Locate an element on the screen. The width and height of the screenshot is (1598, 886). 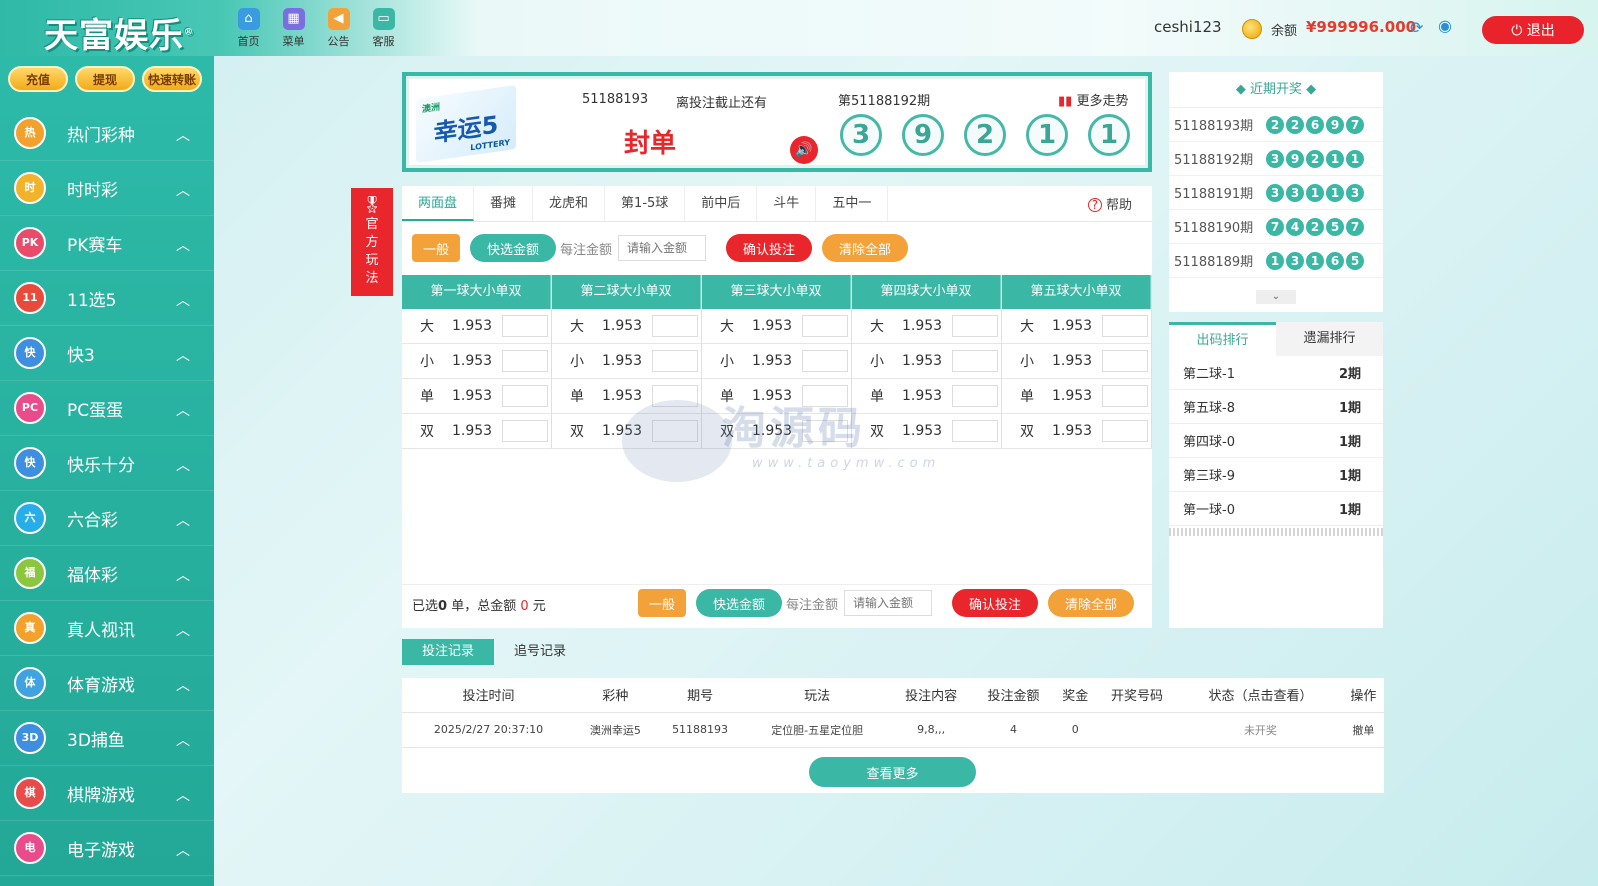
refresh-icon: ⟳ is located at coordinates (1416, 27).